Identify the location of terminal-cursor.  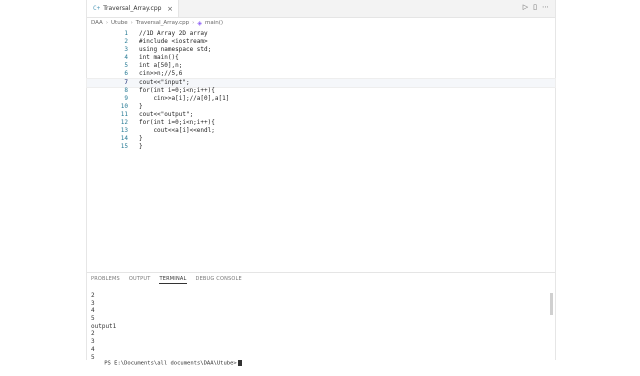
(239, 362).